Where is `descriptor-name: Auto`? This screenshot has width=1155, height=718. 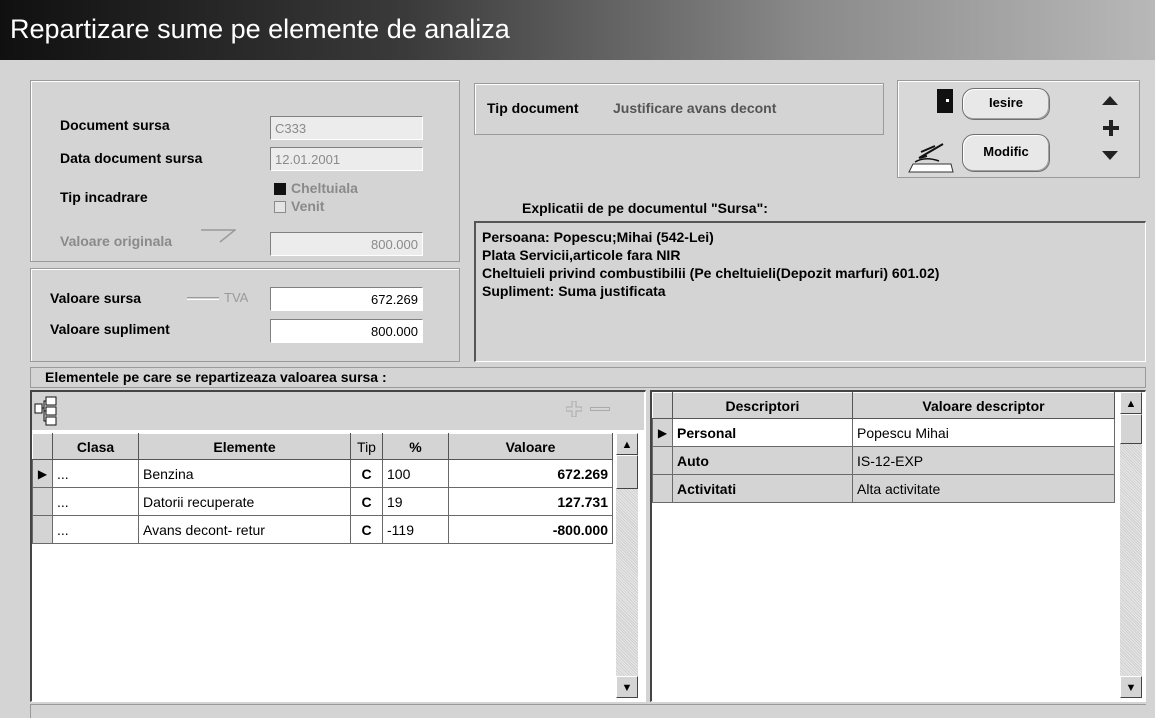
descriptor-name: Auto is located at coordinates (762, 460).